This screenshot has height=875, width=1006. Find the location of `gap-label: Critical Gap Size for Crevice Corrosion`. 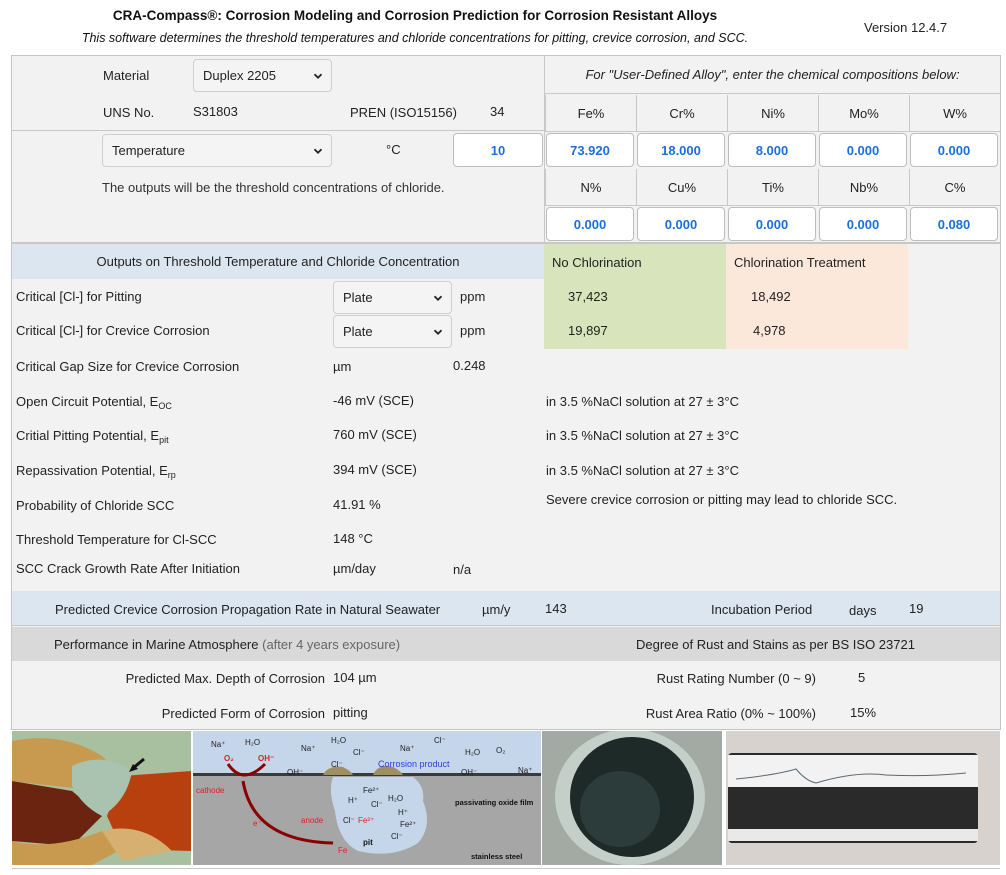

gap-label: Critical Gap Size for Crevice Corrosion is located at coordinates (128, 366).